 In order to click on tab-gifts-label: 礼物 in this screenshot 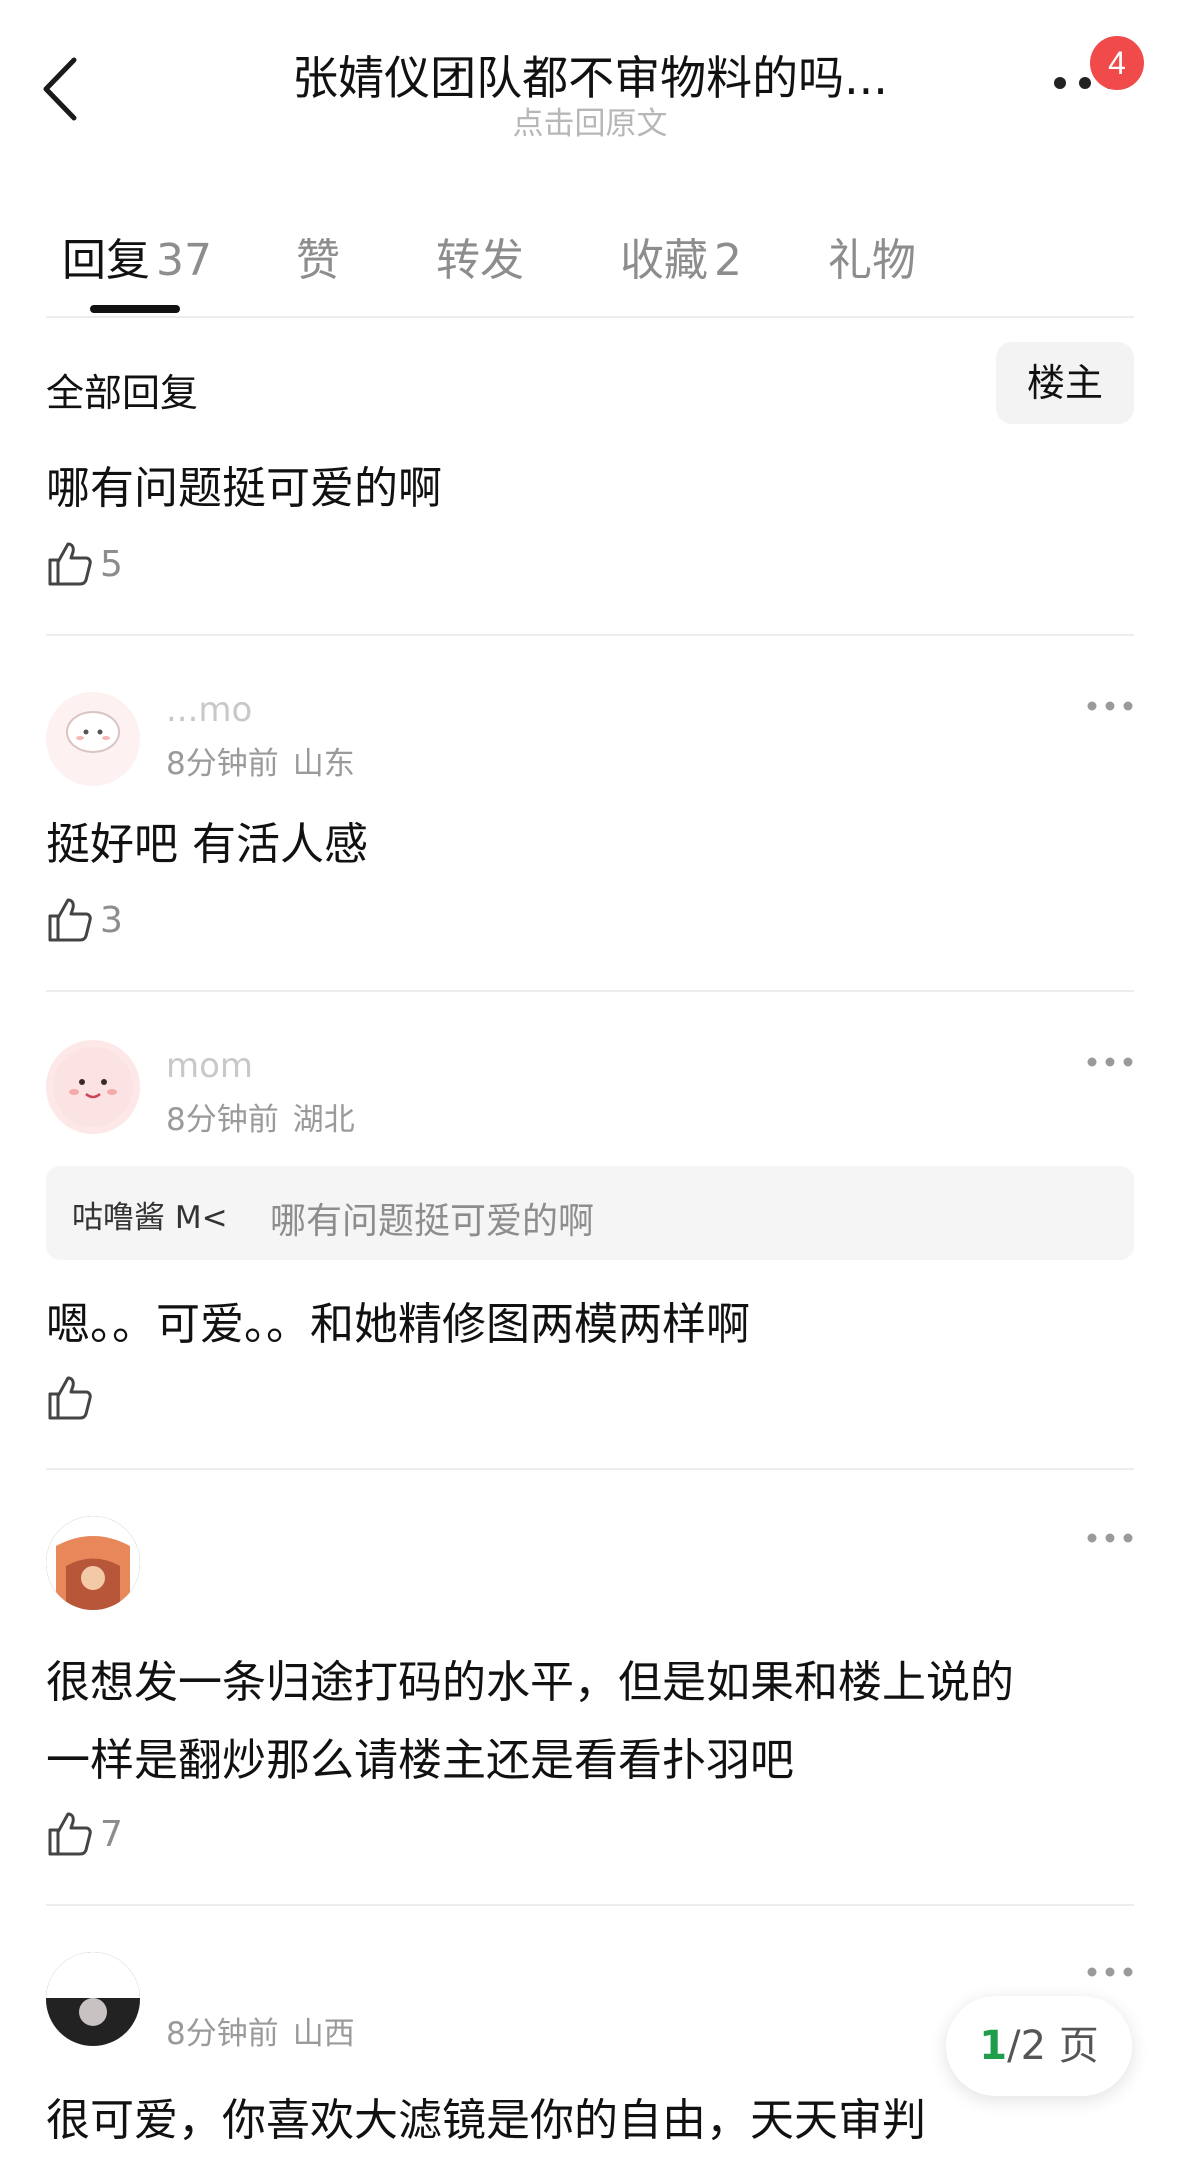, I will do `click(872, 260)`.